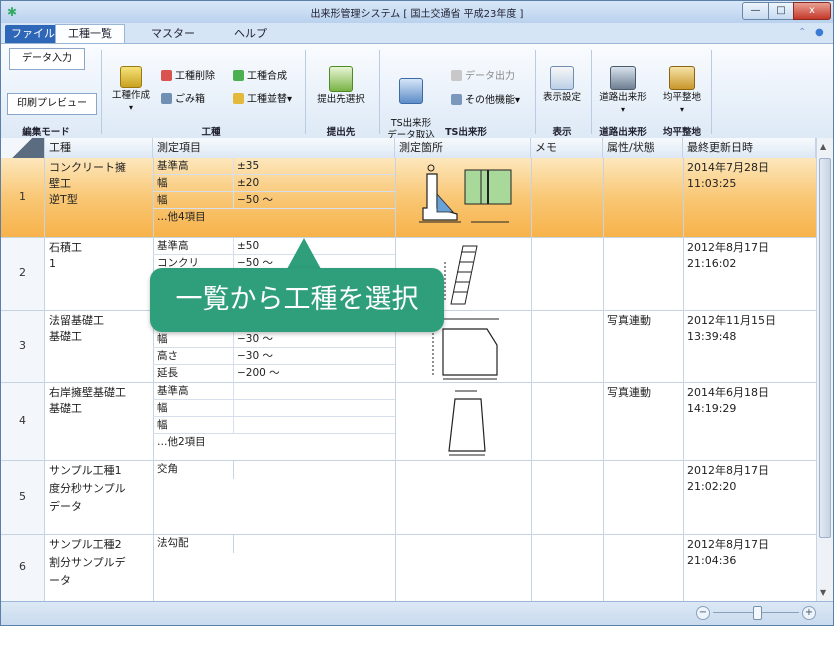 The image size is (840, 646). I want to click on foundation-sketch, so click(467, 423).